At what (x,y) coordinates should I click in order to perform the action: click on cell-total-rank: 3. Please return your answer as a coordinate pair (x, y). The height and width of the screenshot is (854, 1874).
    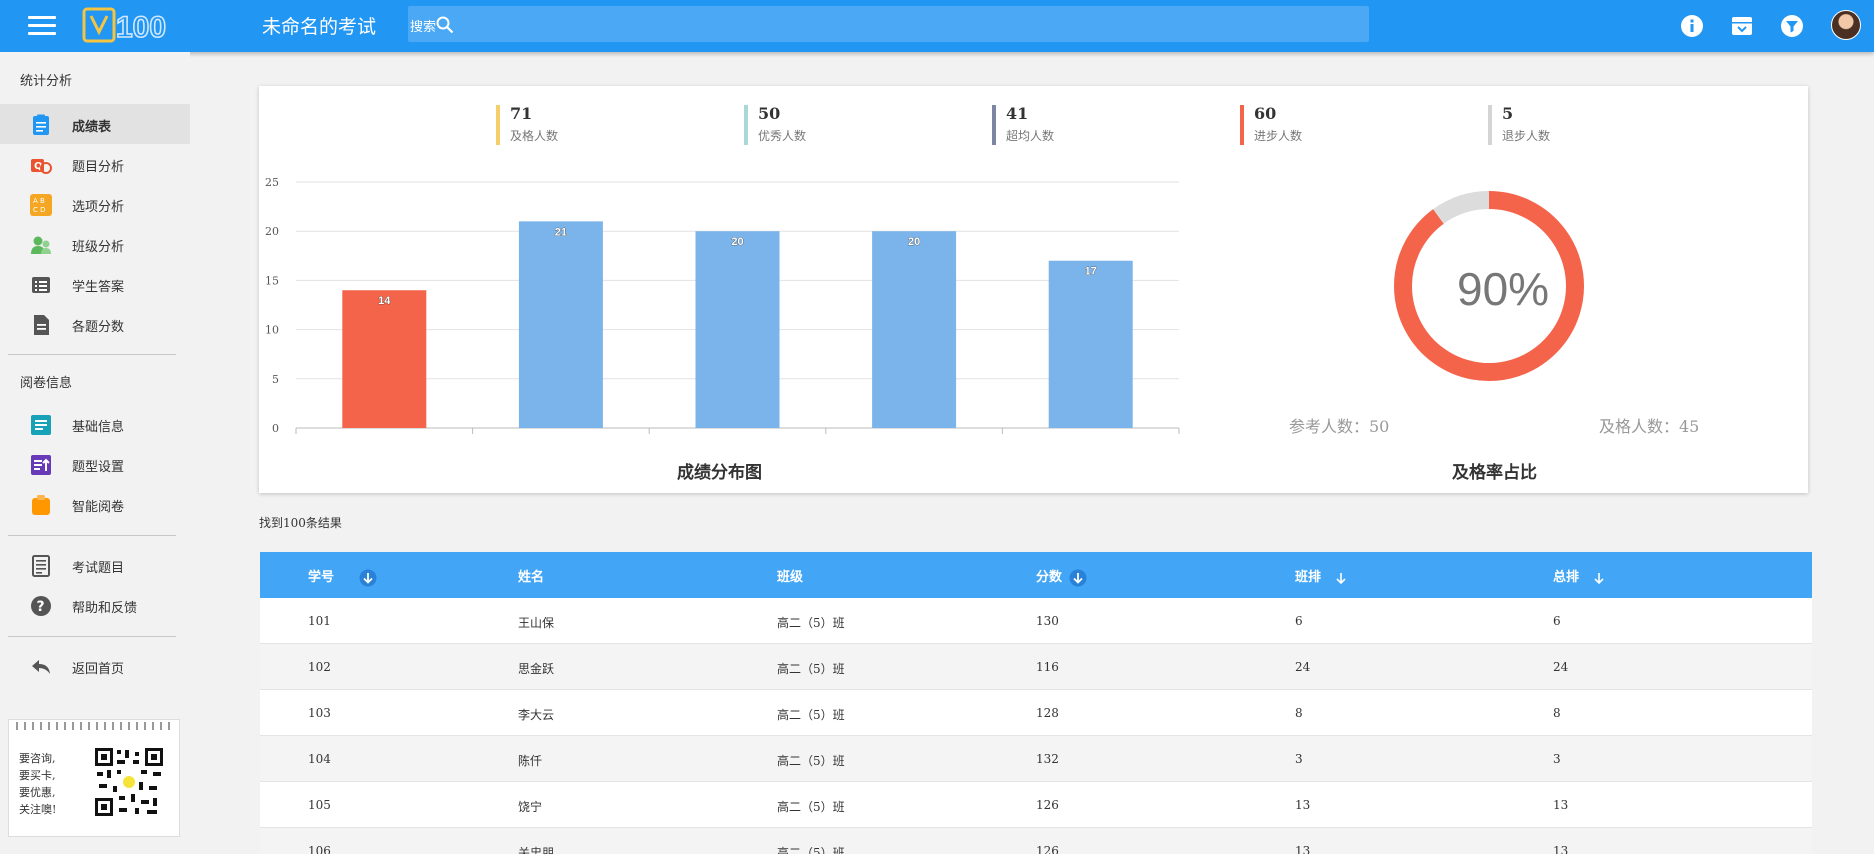
    Looking at the image, I should click on (1557, 759).